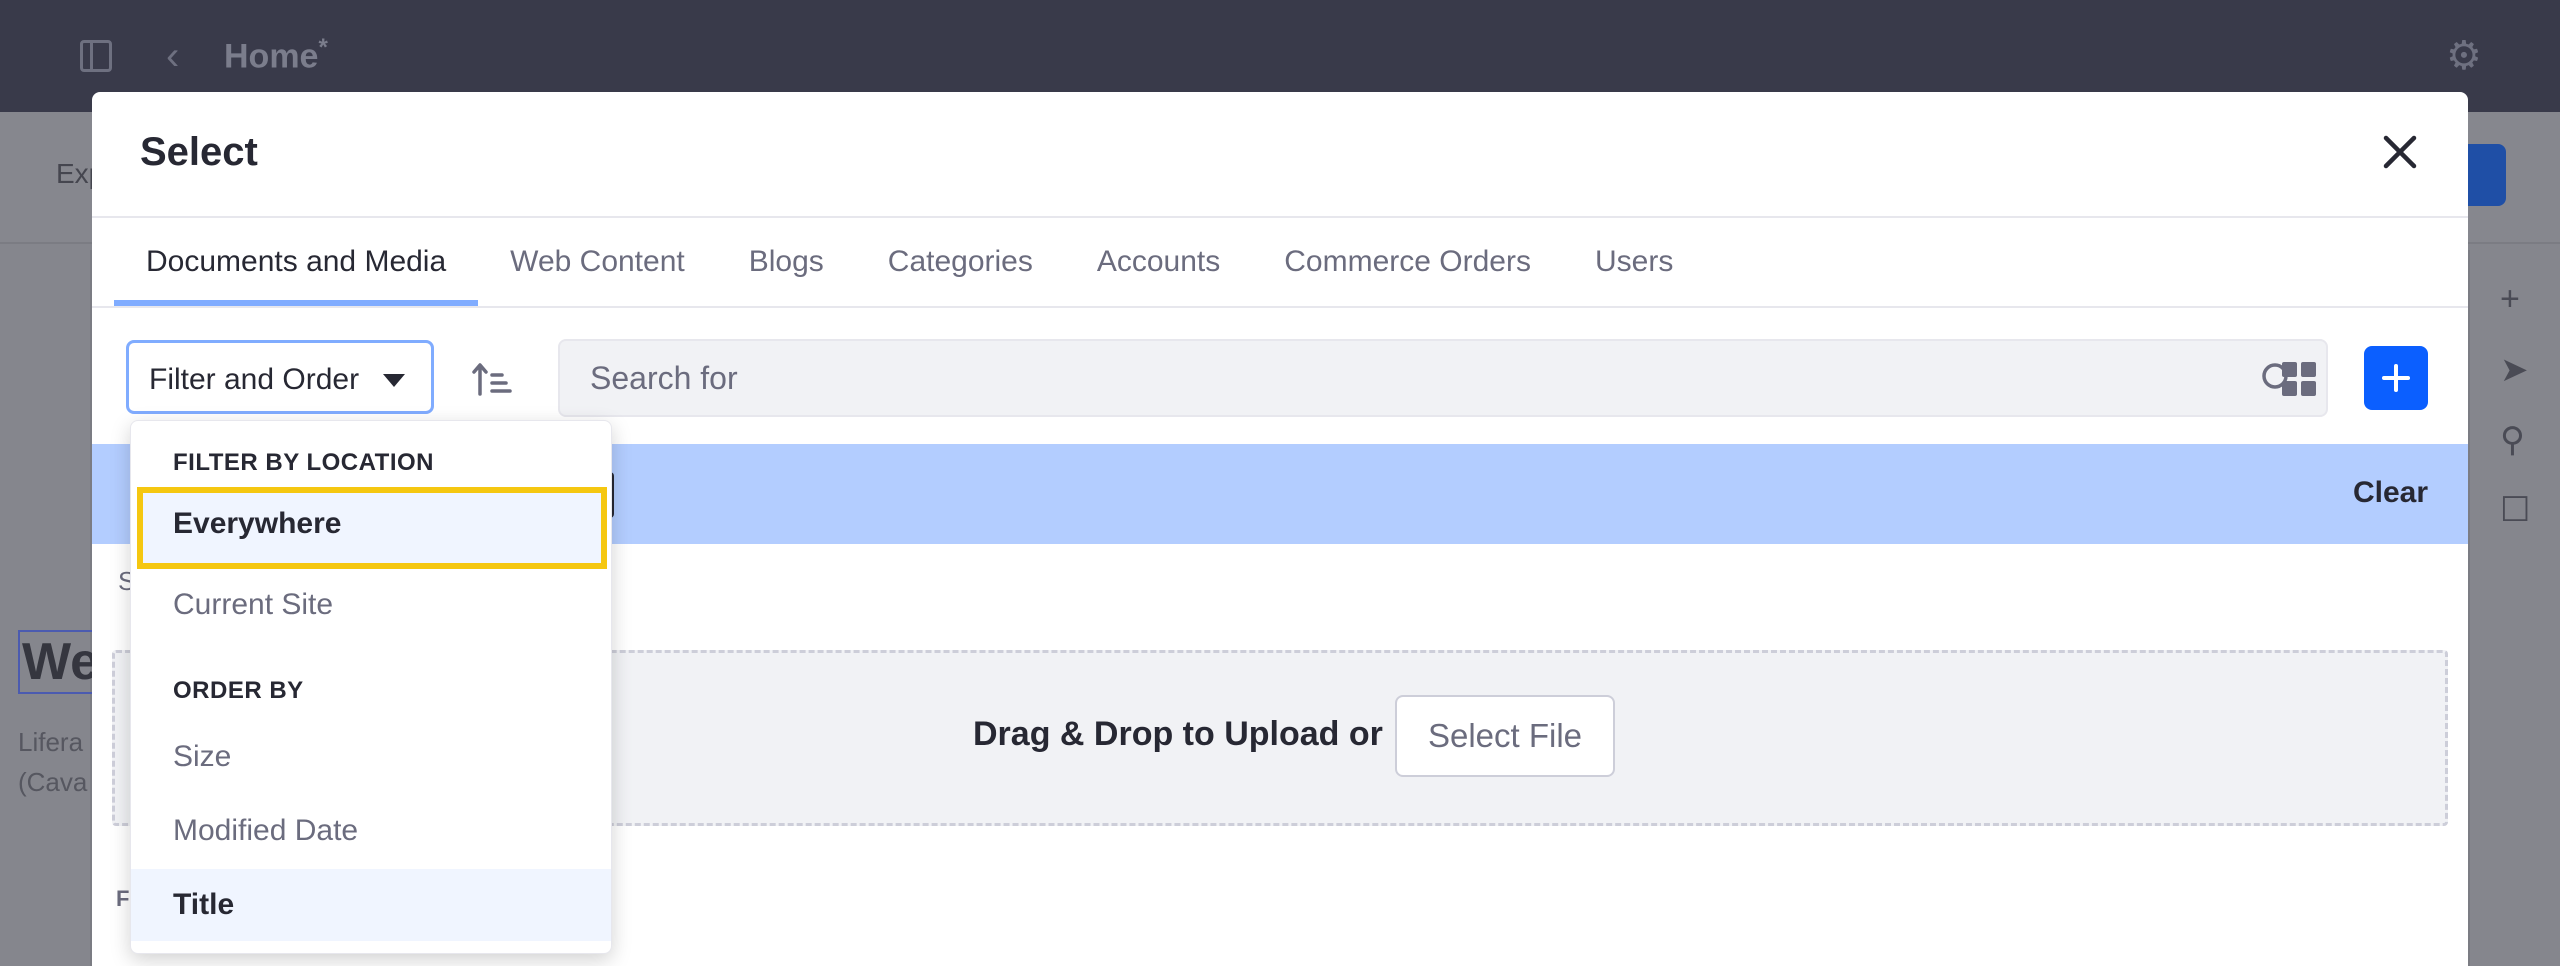 The height and width of the screenshot is (966, 2560). I want to click on grid-view-icon, so click(2299, 379).